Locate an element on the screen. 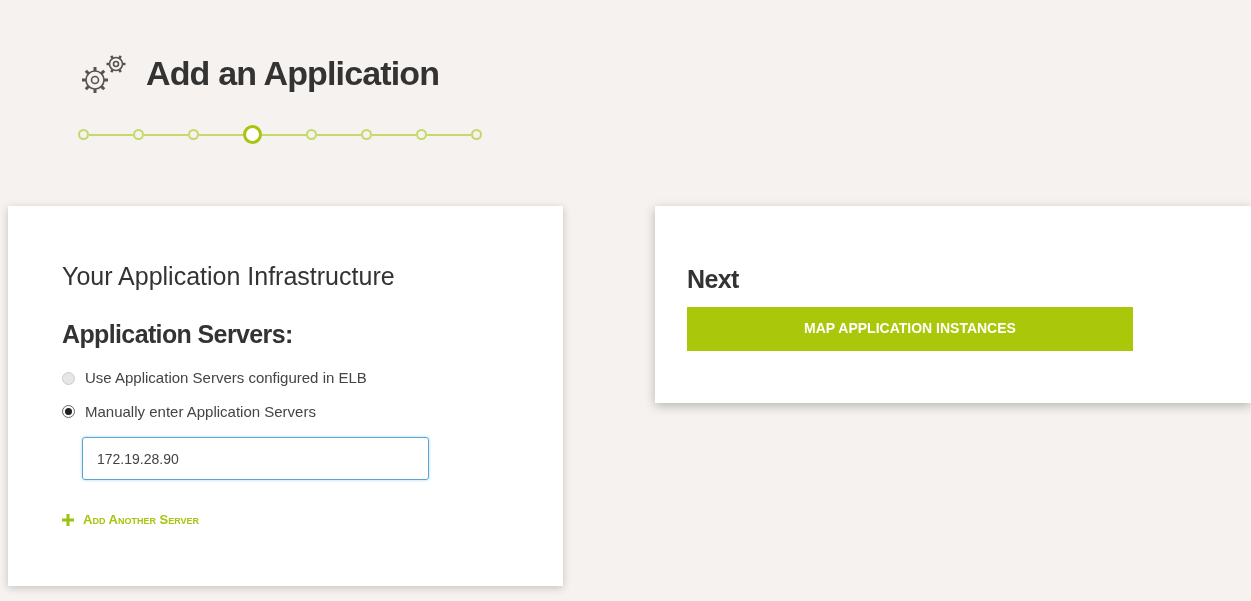 The image size is (1251, 601). server-input-field: 172.19.28.90 is located at coordinates (255, 458).